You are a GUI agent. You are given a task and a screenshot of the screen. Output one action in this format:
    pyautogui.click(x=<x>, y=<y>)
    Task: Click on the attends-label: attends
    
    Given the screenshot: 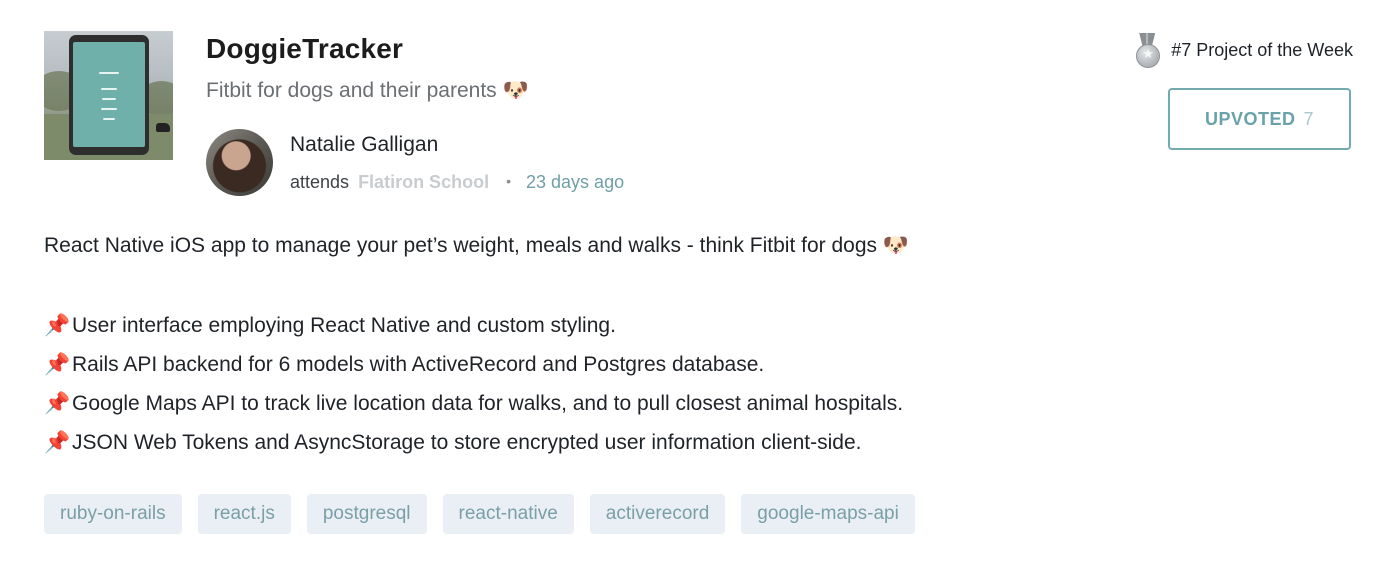 What is the action you would take?
    pyautogui.click(x=320, y=182)
    